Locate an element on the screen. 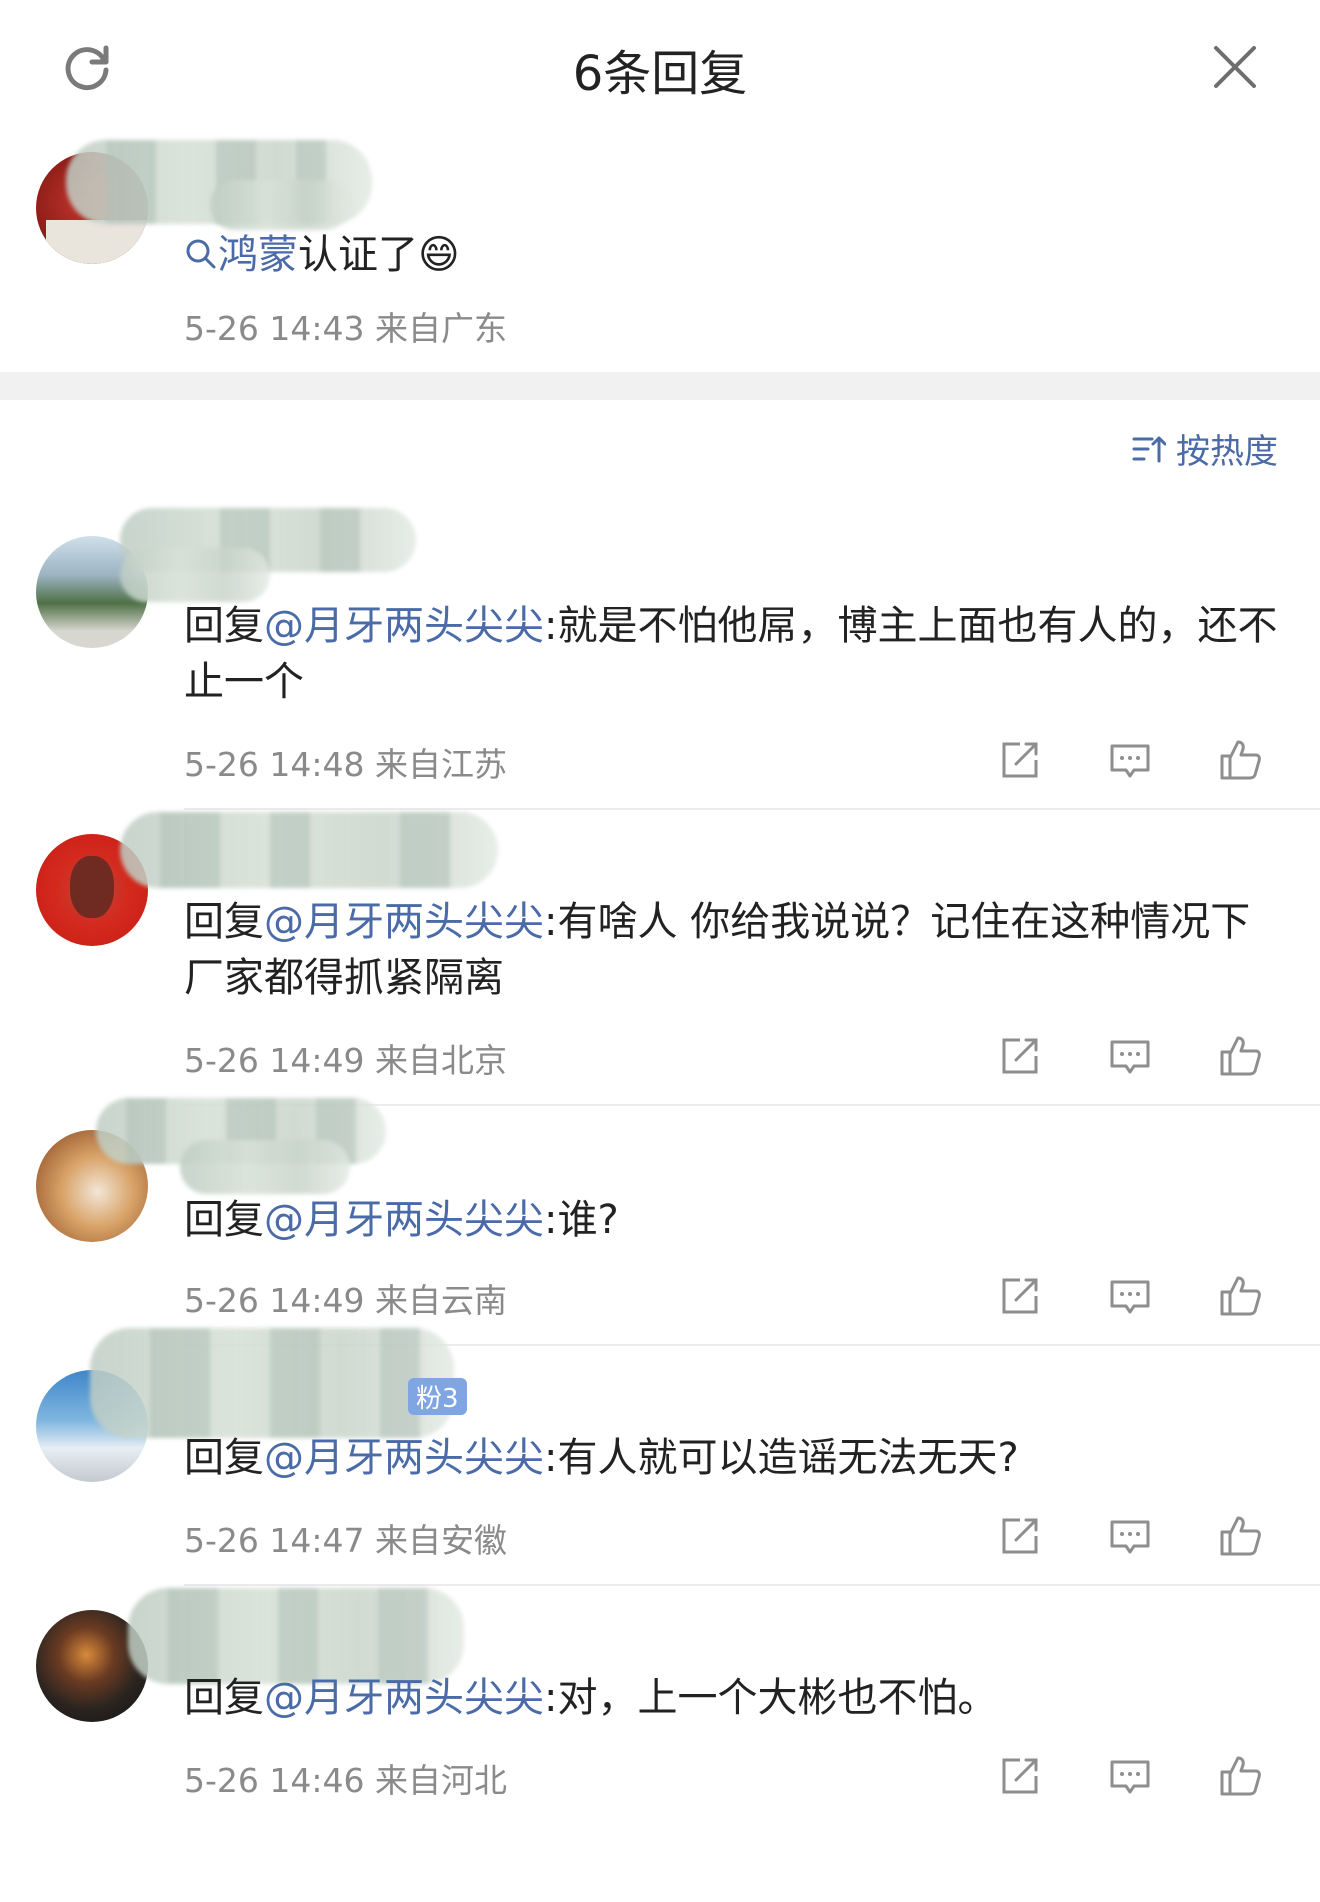 Image resolution: width=1320 pixels, height=1902 pixels. reply-text: 回复@月牙两头尖尖:对，上一个大彬也不怕。 is located at coordinates (591, 1698).